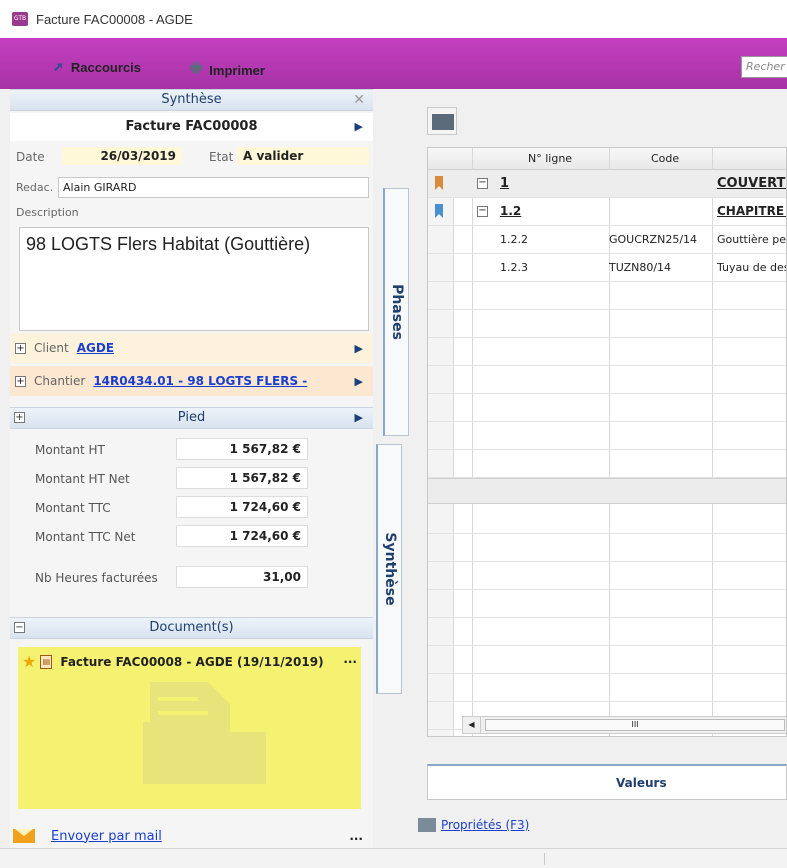  Describe the element at coordinates (607, 240) in the screenshot. I see `table-row: 1.2.2 GOUCRZN25/14 Gouttière pe` at that location.